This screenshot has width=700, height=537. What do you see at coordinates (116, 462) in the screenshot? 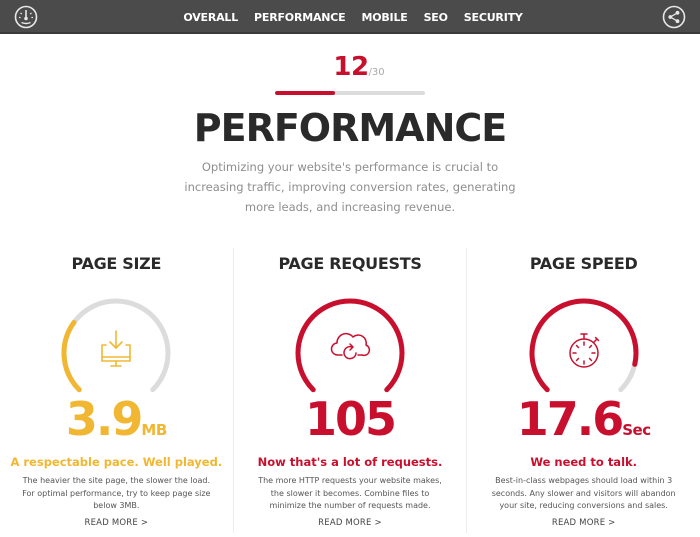
I see `metric-verdict: A respectable pace. Well played.` at bounding box center [116, 462].